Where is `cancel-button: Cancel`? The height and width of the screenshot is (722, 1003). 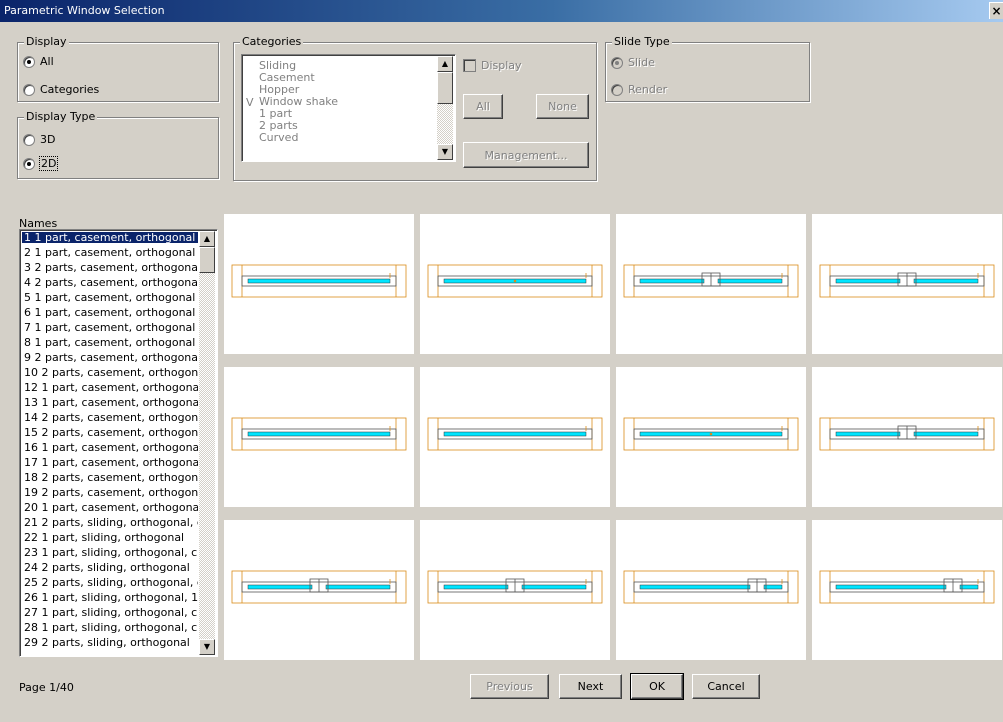
cancel-button: Cancel is located at coordinates (726, 686).